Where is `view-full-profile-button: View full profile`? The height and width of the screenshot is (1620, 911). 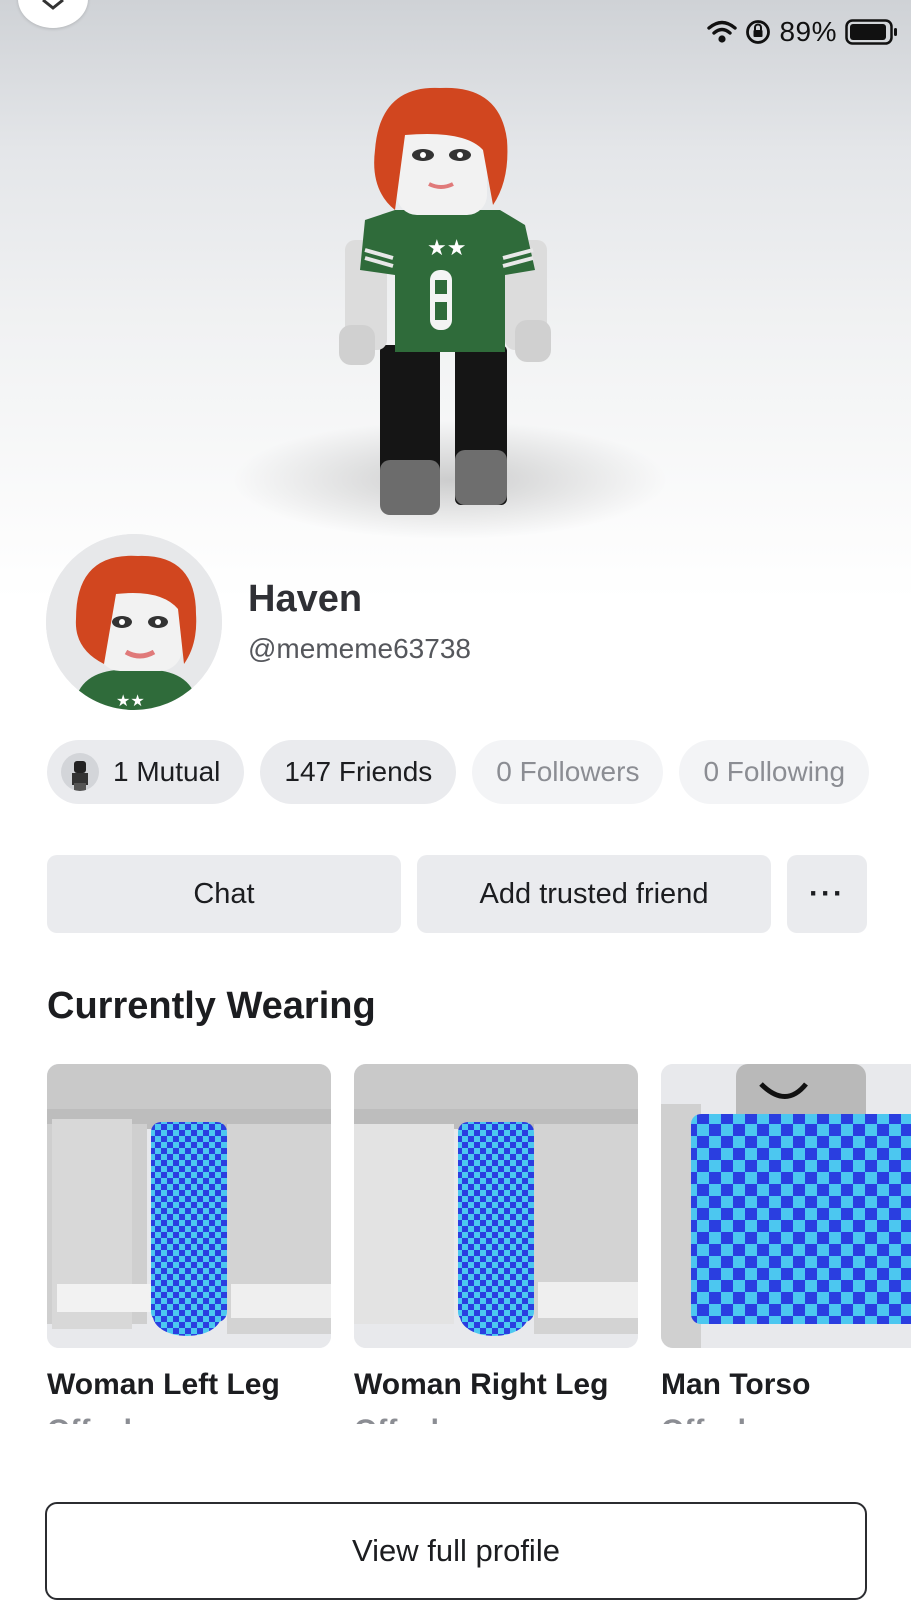
view-full-profile-button: View full profile is located at coordinates (456, 1551).